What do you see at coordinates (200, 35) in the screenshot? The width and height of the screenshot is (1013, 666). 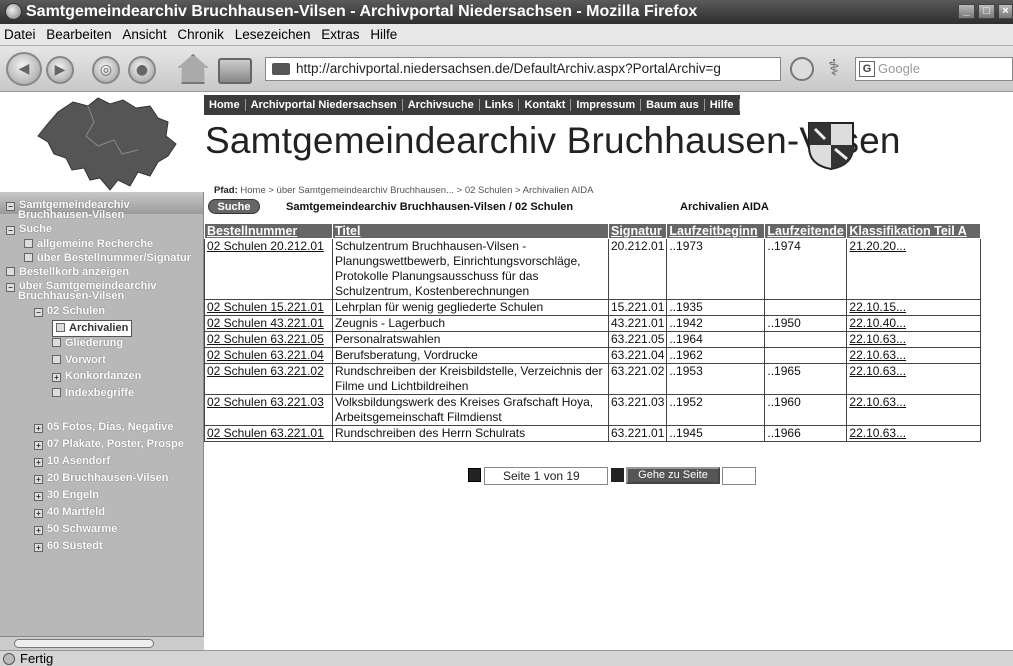 I see `menu-chronik: Chronik` at bounding box center [200, 35].